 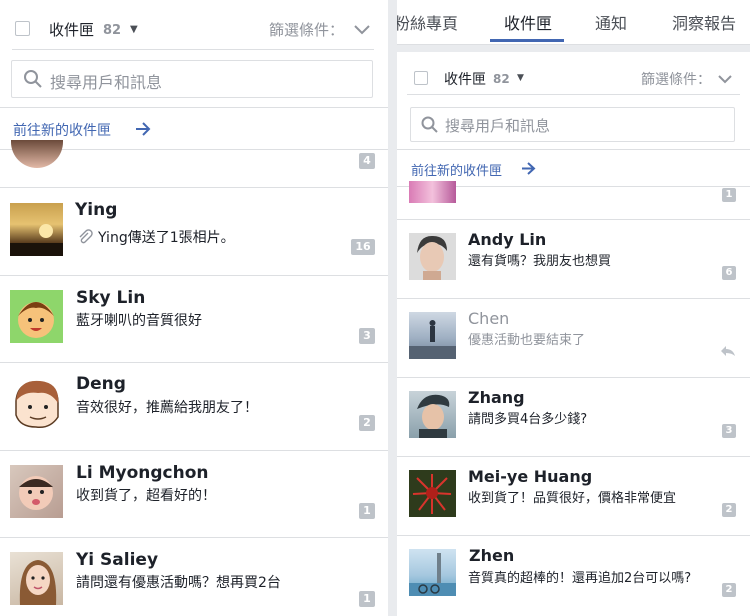 I want to click on list-item: Ying Ying傳送了1張相片。 16, so click(x=194, y=232).